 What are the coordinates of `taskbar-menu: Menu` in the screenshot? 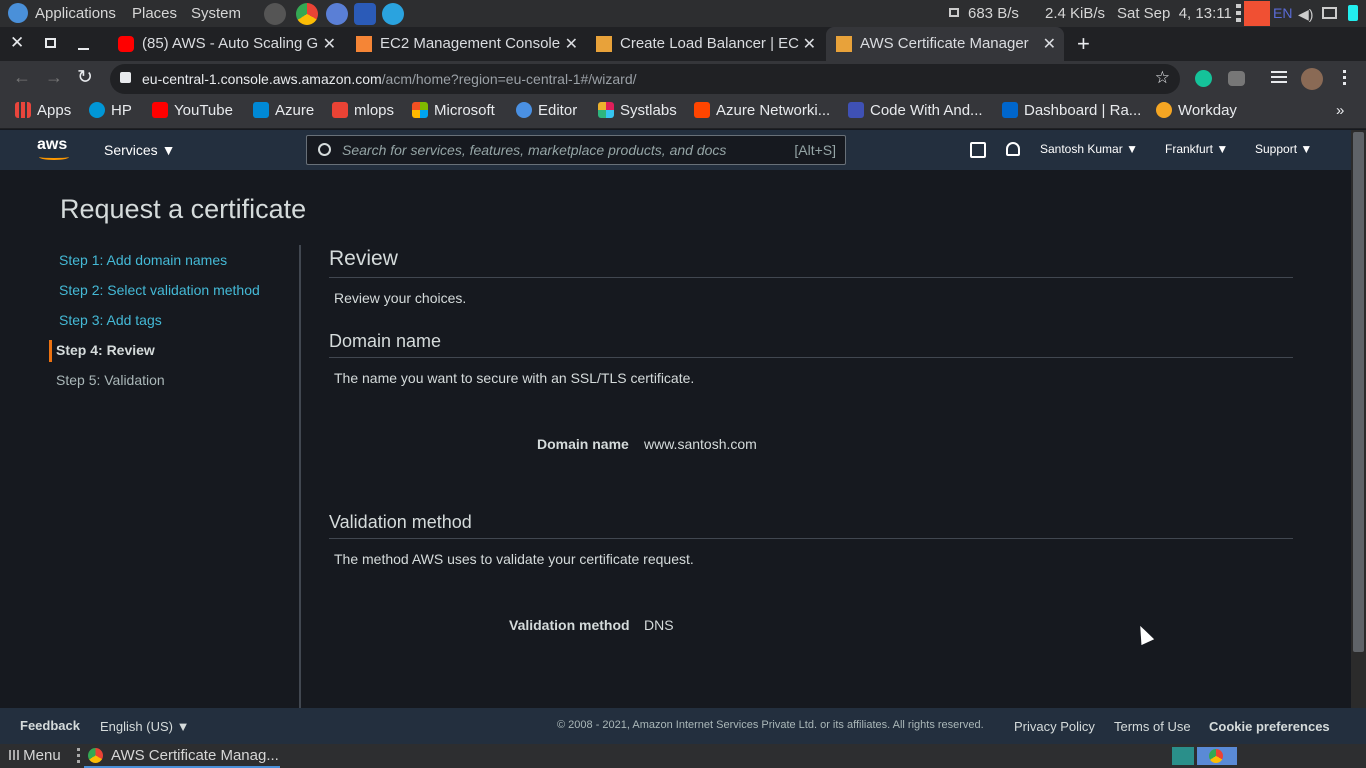 It's located at (35, 755).